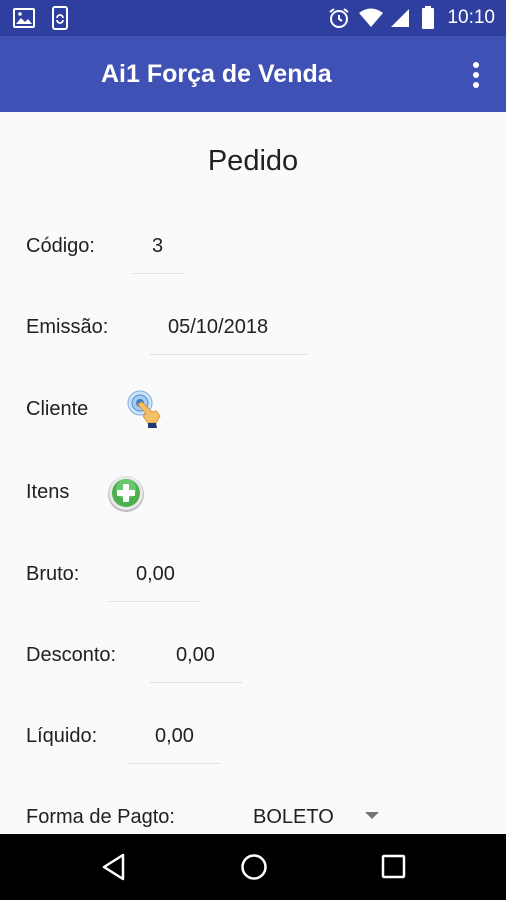 This screenshot has height=900, width=506. I want to click on home-icon, so click(254, 867).